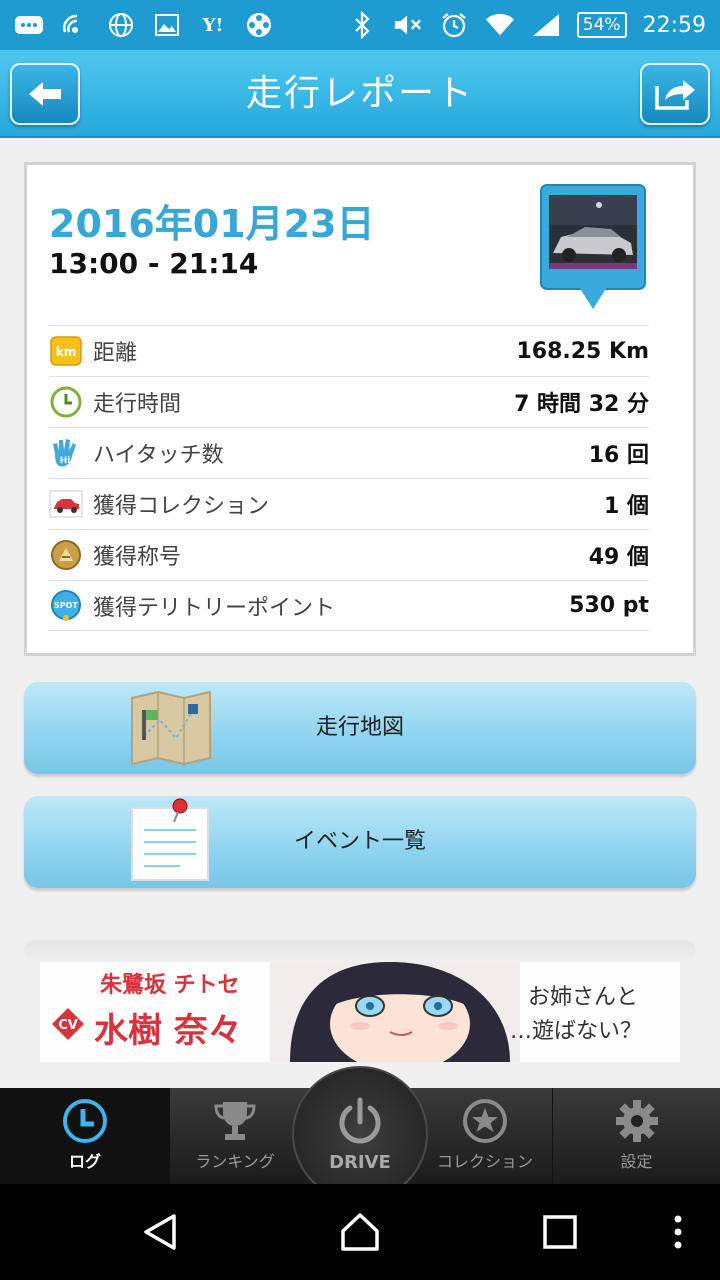 The image size is (720, 1280). What do you see at coordinates (609, 605) in the screenshot?
I see `stat-value: 530 pt` at bounding box center [609, 605].